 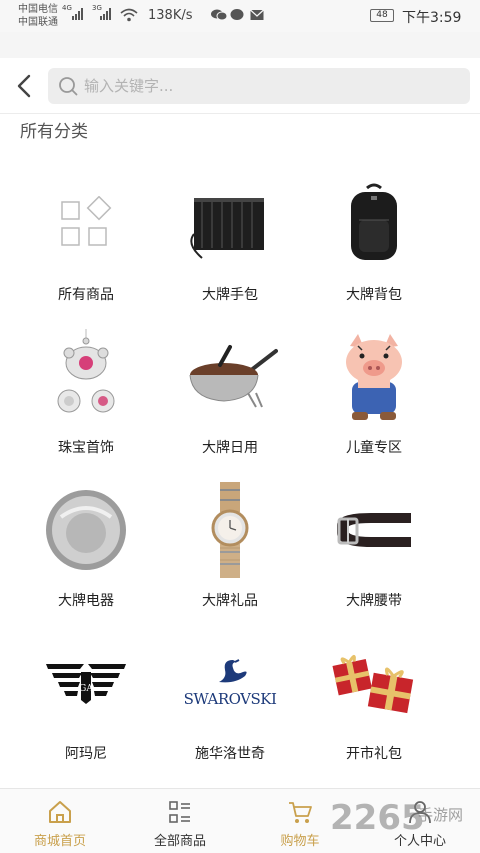 What do you see at coordinates (374, 295) in the screenshot?
I see `category-label: 大牌背包` at bounding box center [374, 295].